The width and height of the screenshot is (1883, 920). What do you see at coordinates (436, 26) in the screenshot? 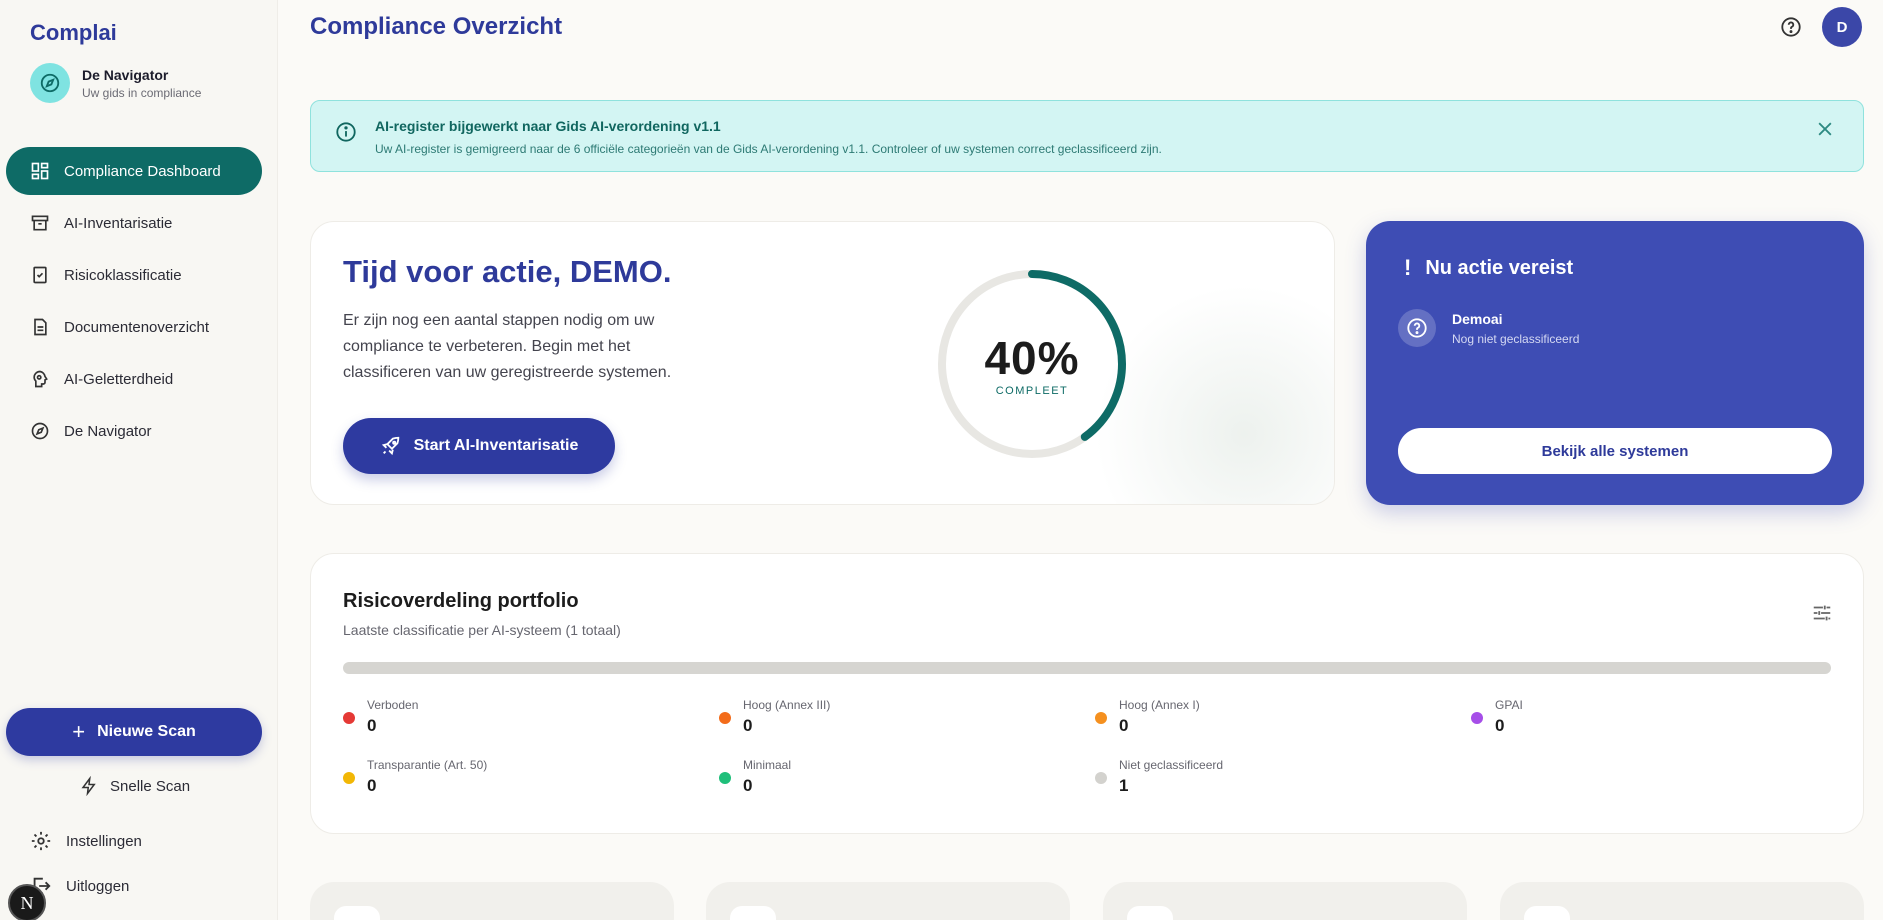
I see `page-title: Compliance Overzicht` at bounding box center [436, 26].